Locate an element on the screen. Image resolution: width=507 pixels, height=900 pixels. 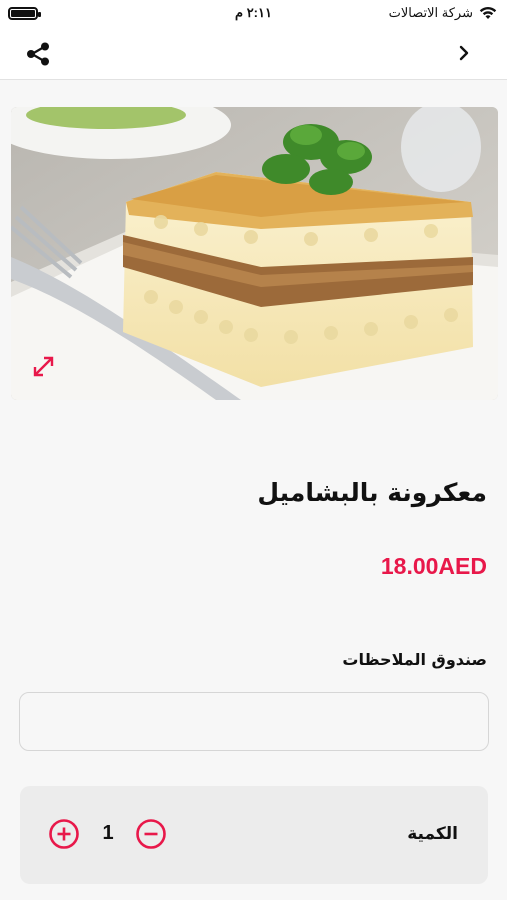
share-icon is located at coordinates (38, 54).